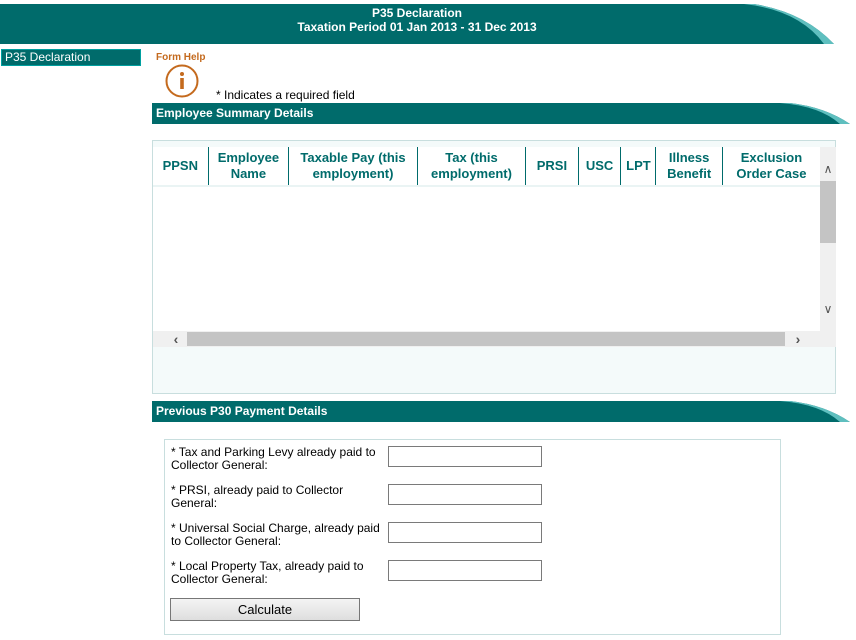  Describe the element at coordinates (828, 309) in the screenshot. I see `scroll-down-icon: ∨` at that location.